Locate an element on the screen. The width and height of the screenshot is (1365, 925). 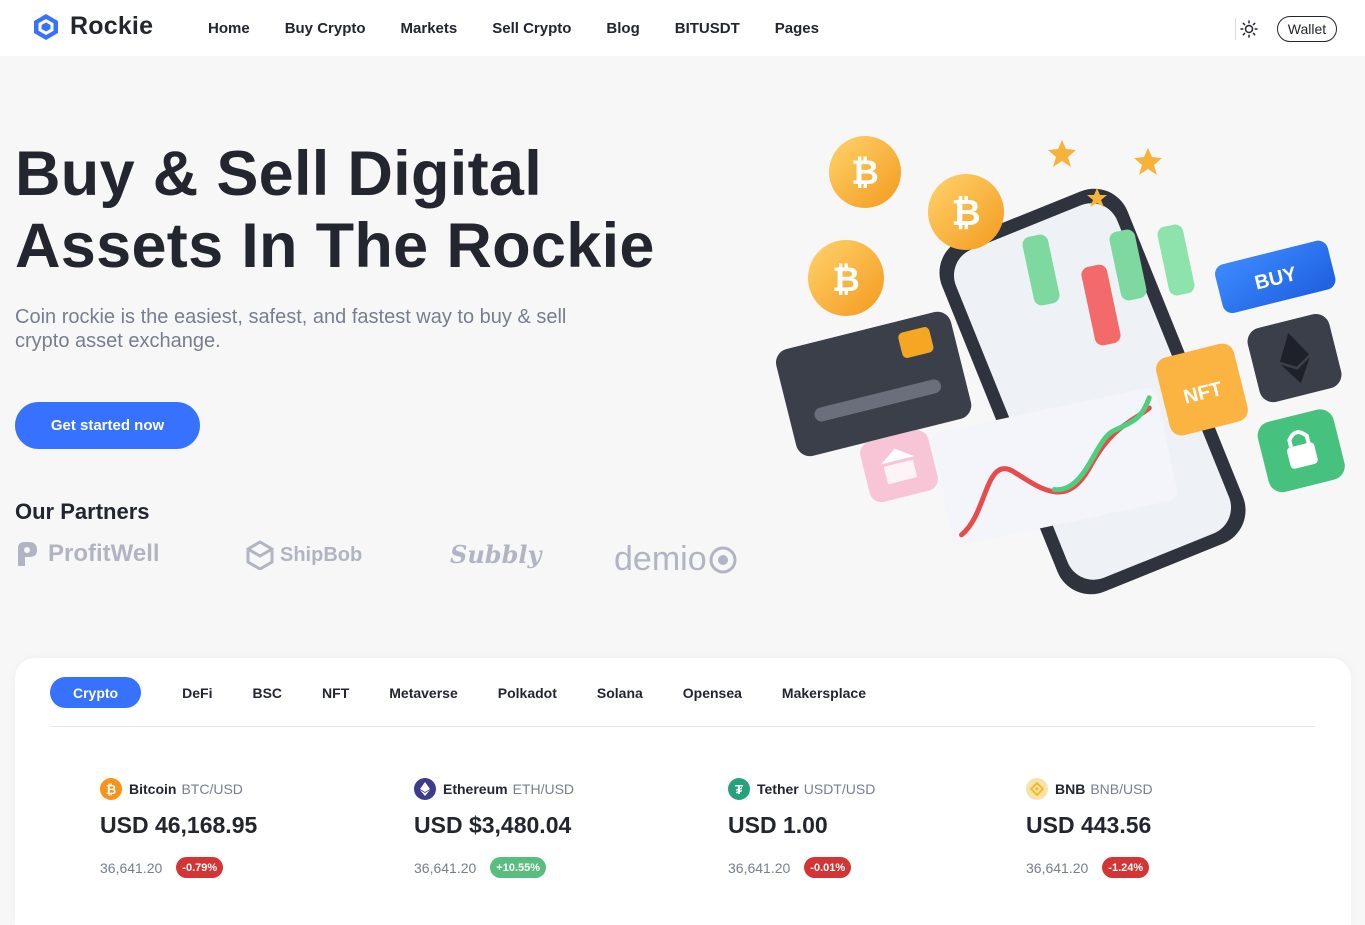
coin-price: USD 1.00 is located at coordinates (778, 825).